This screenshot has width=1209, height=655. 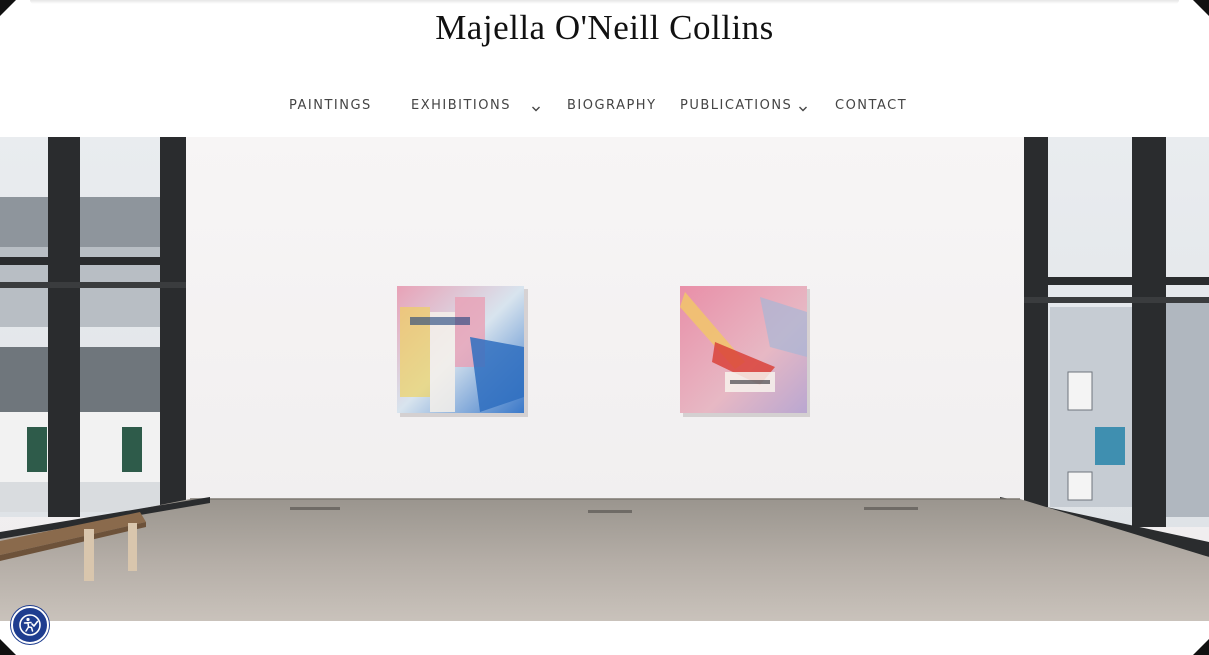 I want to click on nav-item-paintings: PAINTINGS, so click(x=330, y=106).